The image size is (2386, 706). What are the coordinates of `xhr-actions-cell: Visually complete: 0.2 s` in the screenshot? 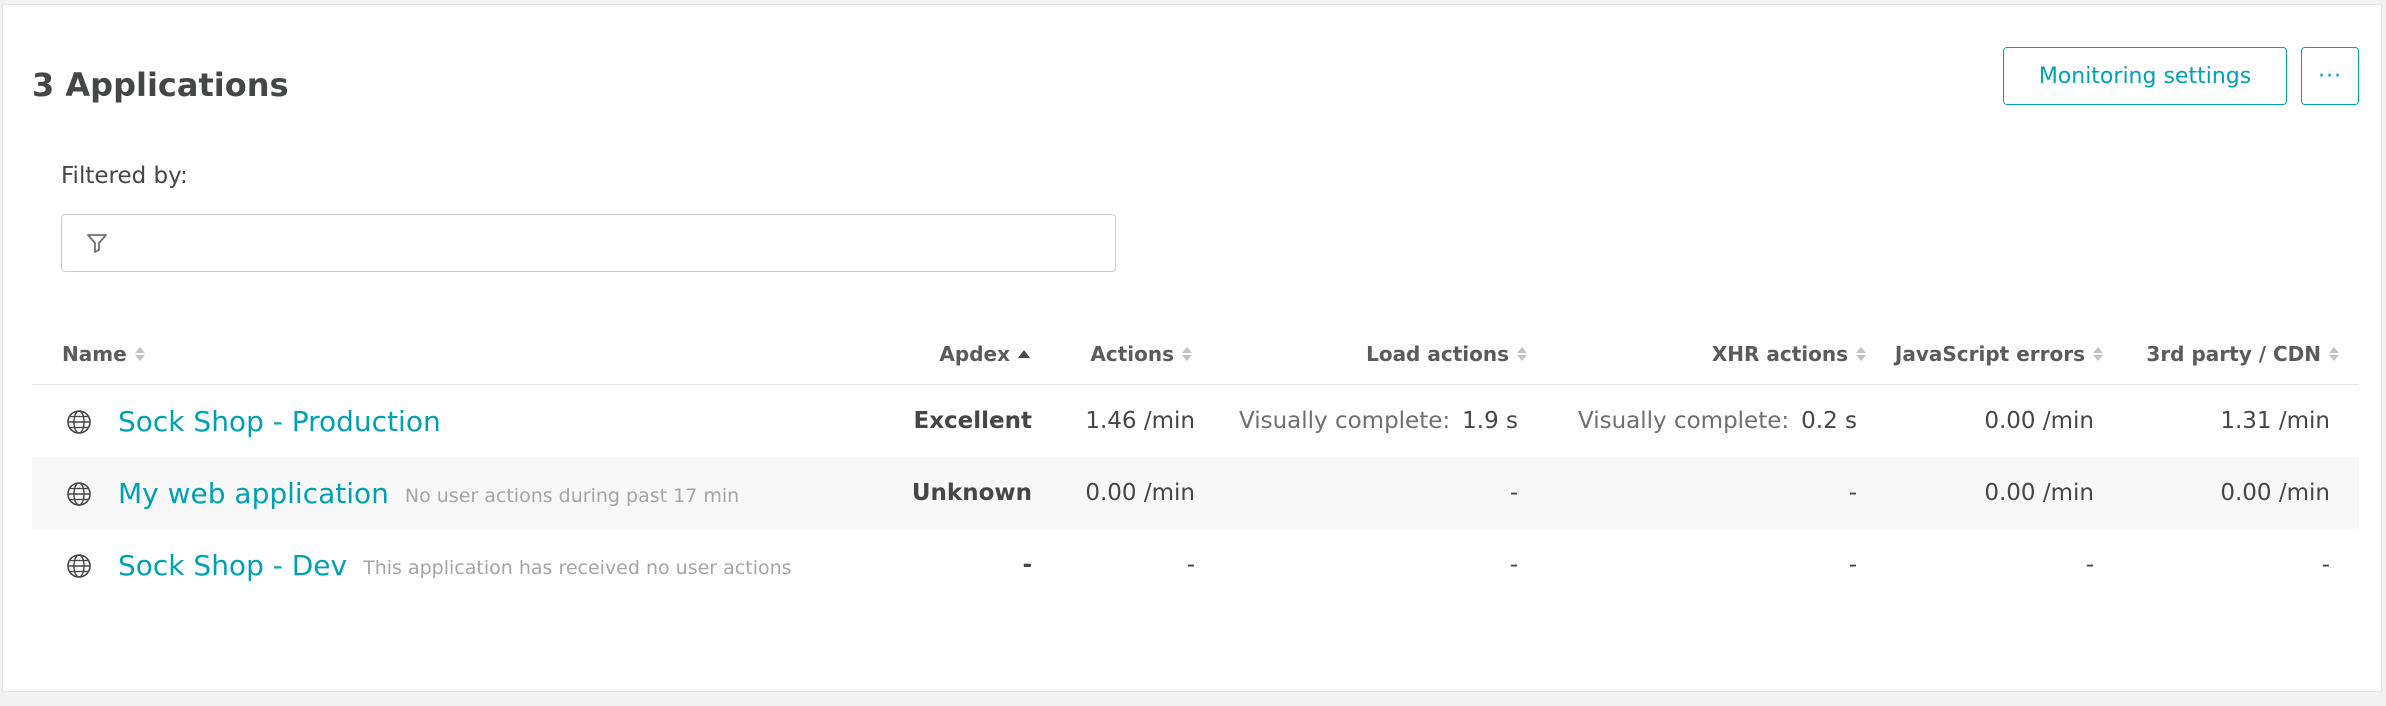 It's located at (1717, 421).